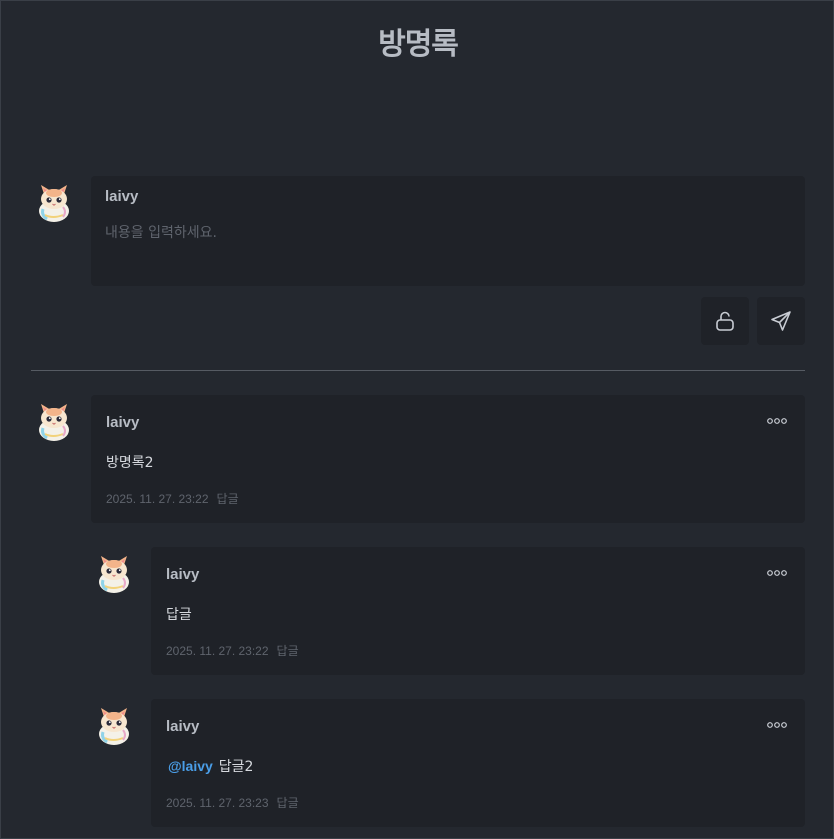 This screenshot has width=834, height=839. I want to click on guestbook-reply: laivy 답글 2025. 11. 27. 23:22 답글, so click(478, 611).